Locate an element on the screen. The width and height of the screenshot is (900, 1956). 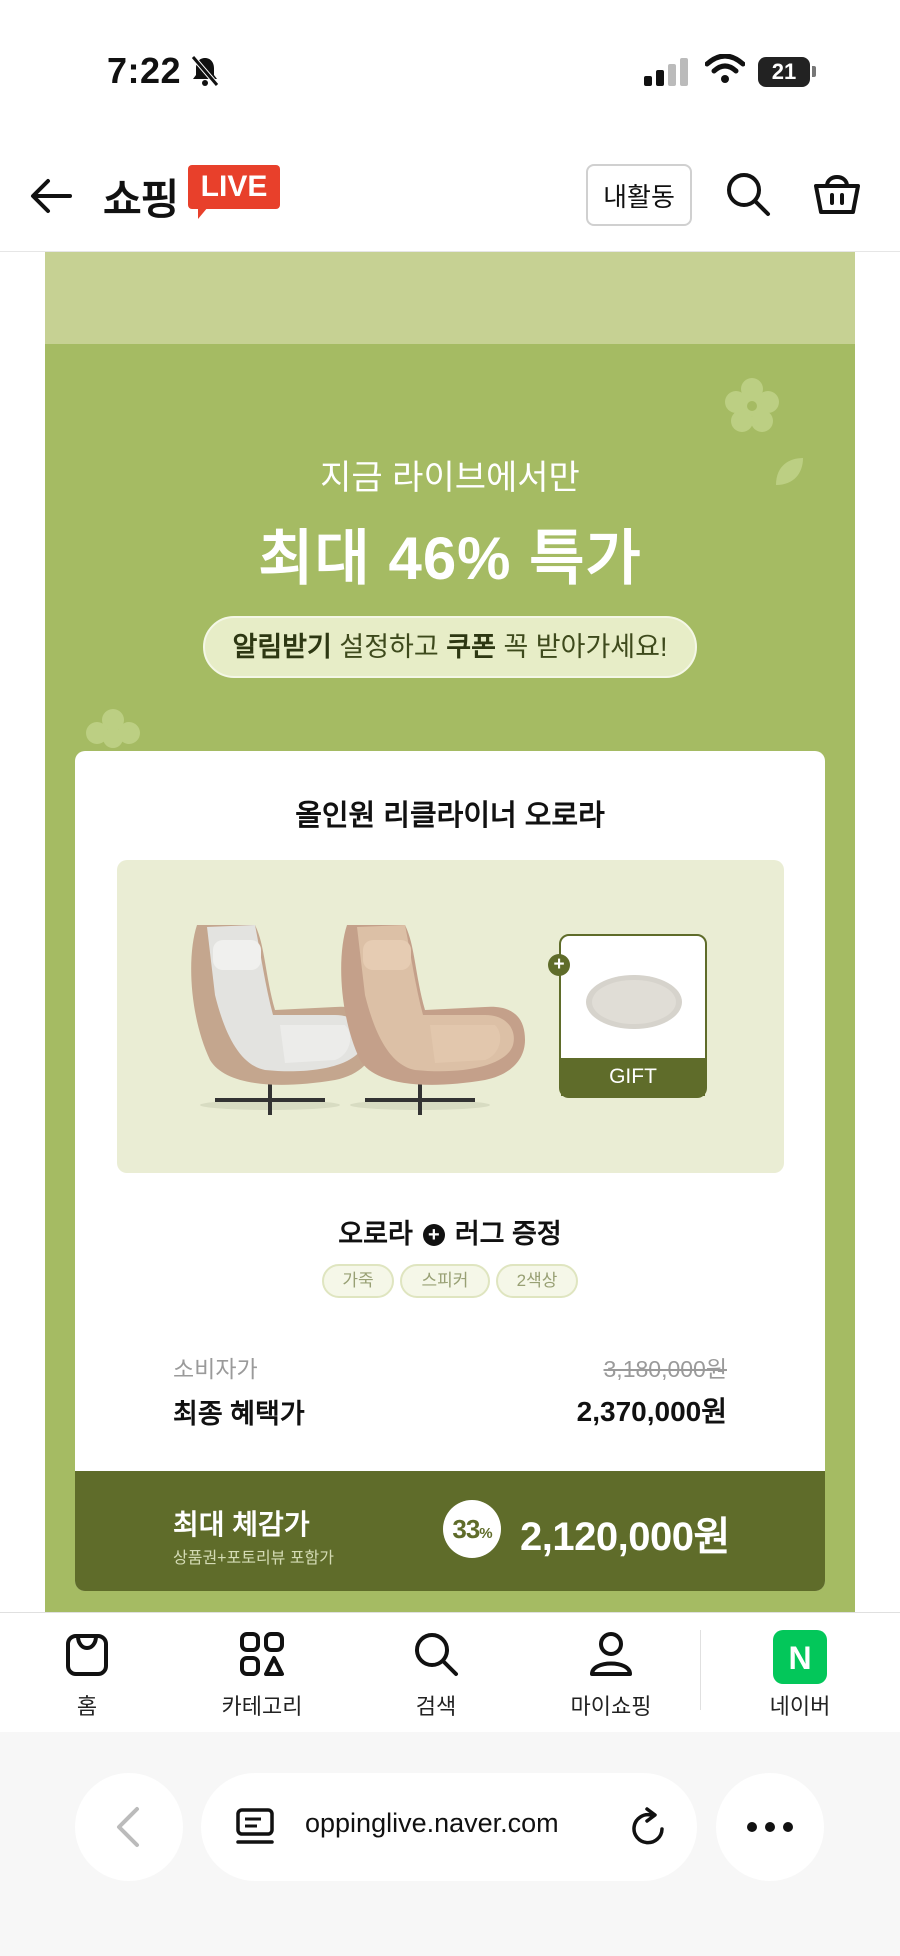
status-time: 7:22 is located at coordinates (144, 70).